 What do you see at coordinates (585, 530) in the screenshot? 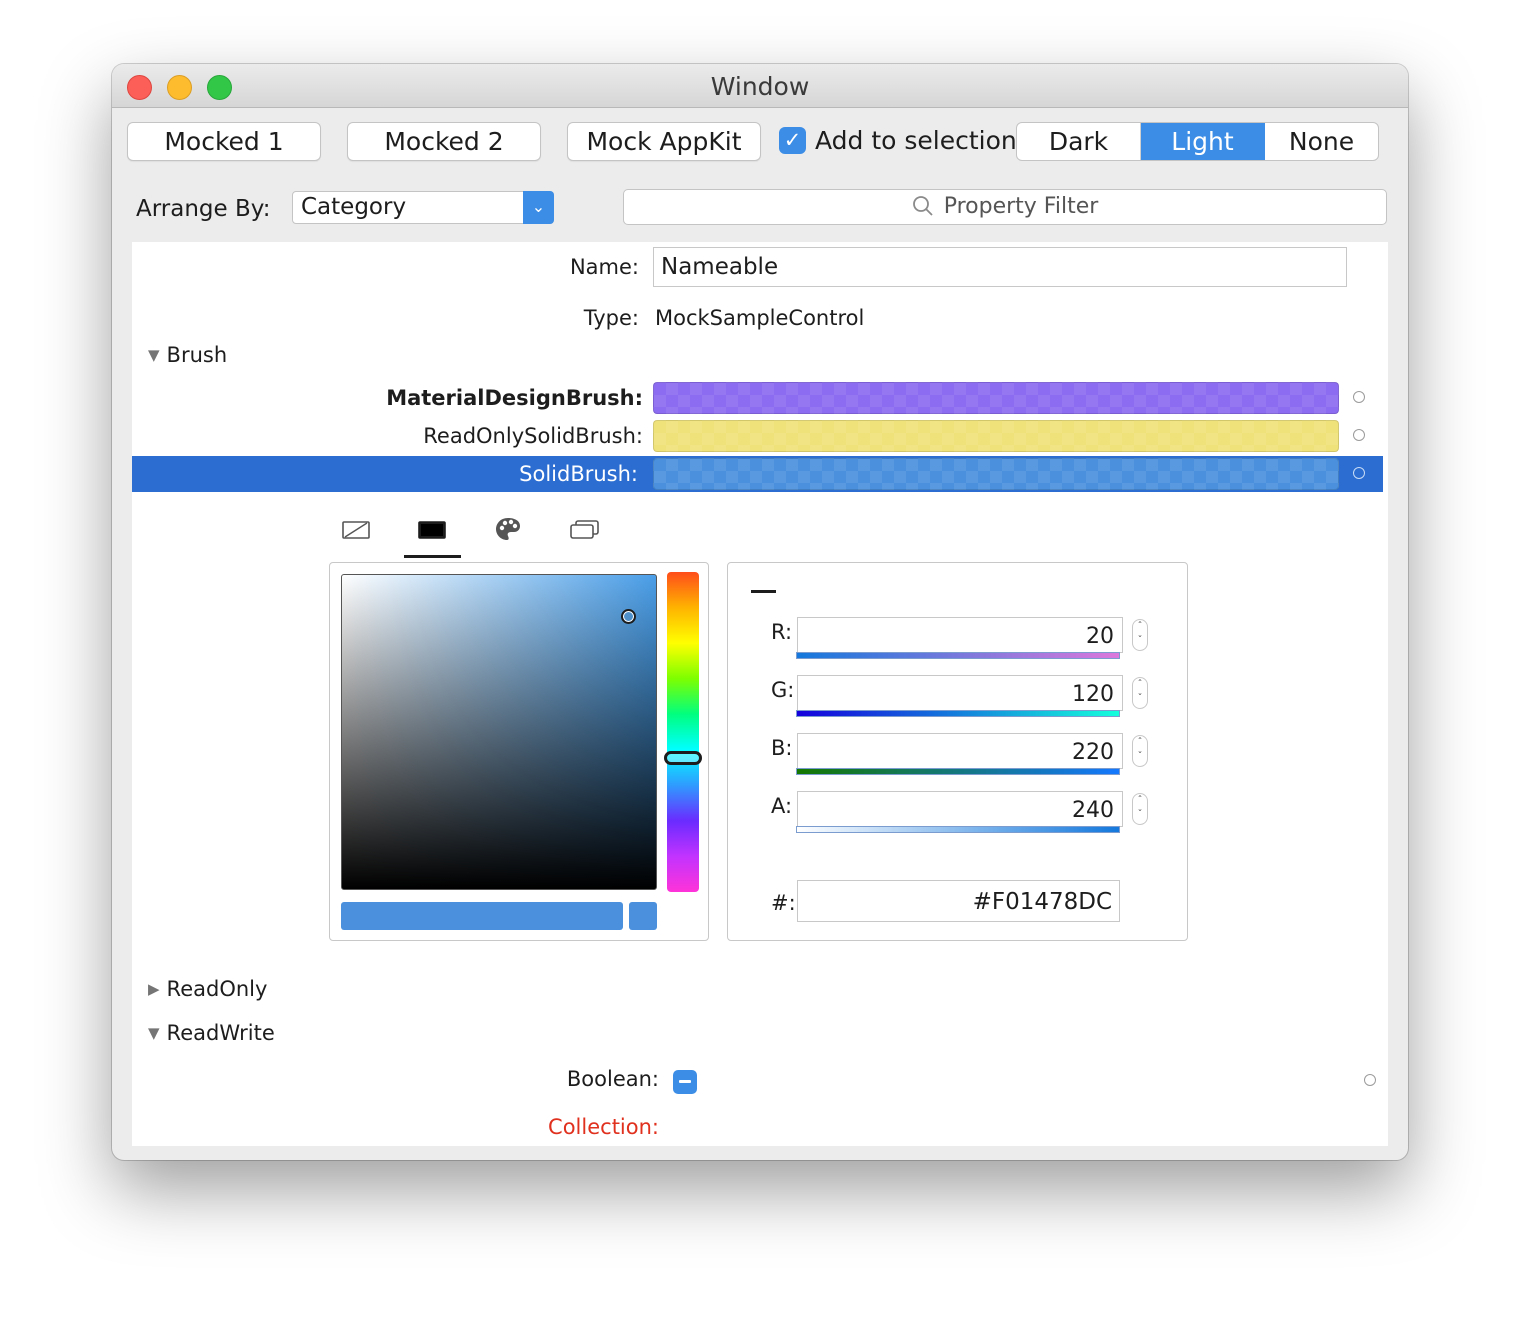
I see `resource-icon` at bounding box center [585, 530].